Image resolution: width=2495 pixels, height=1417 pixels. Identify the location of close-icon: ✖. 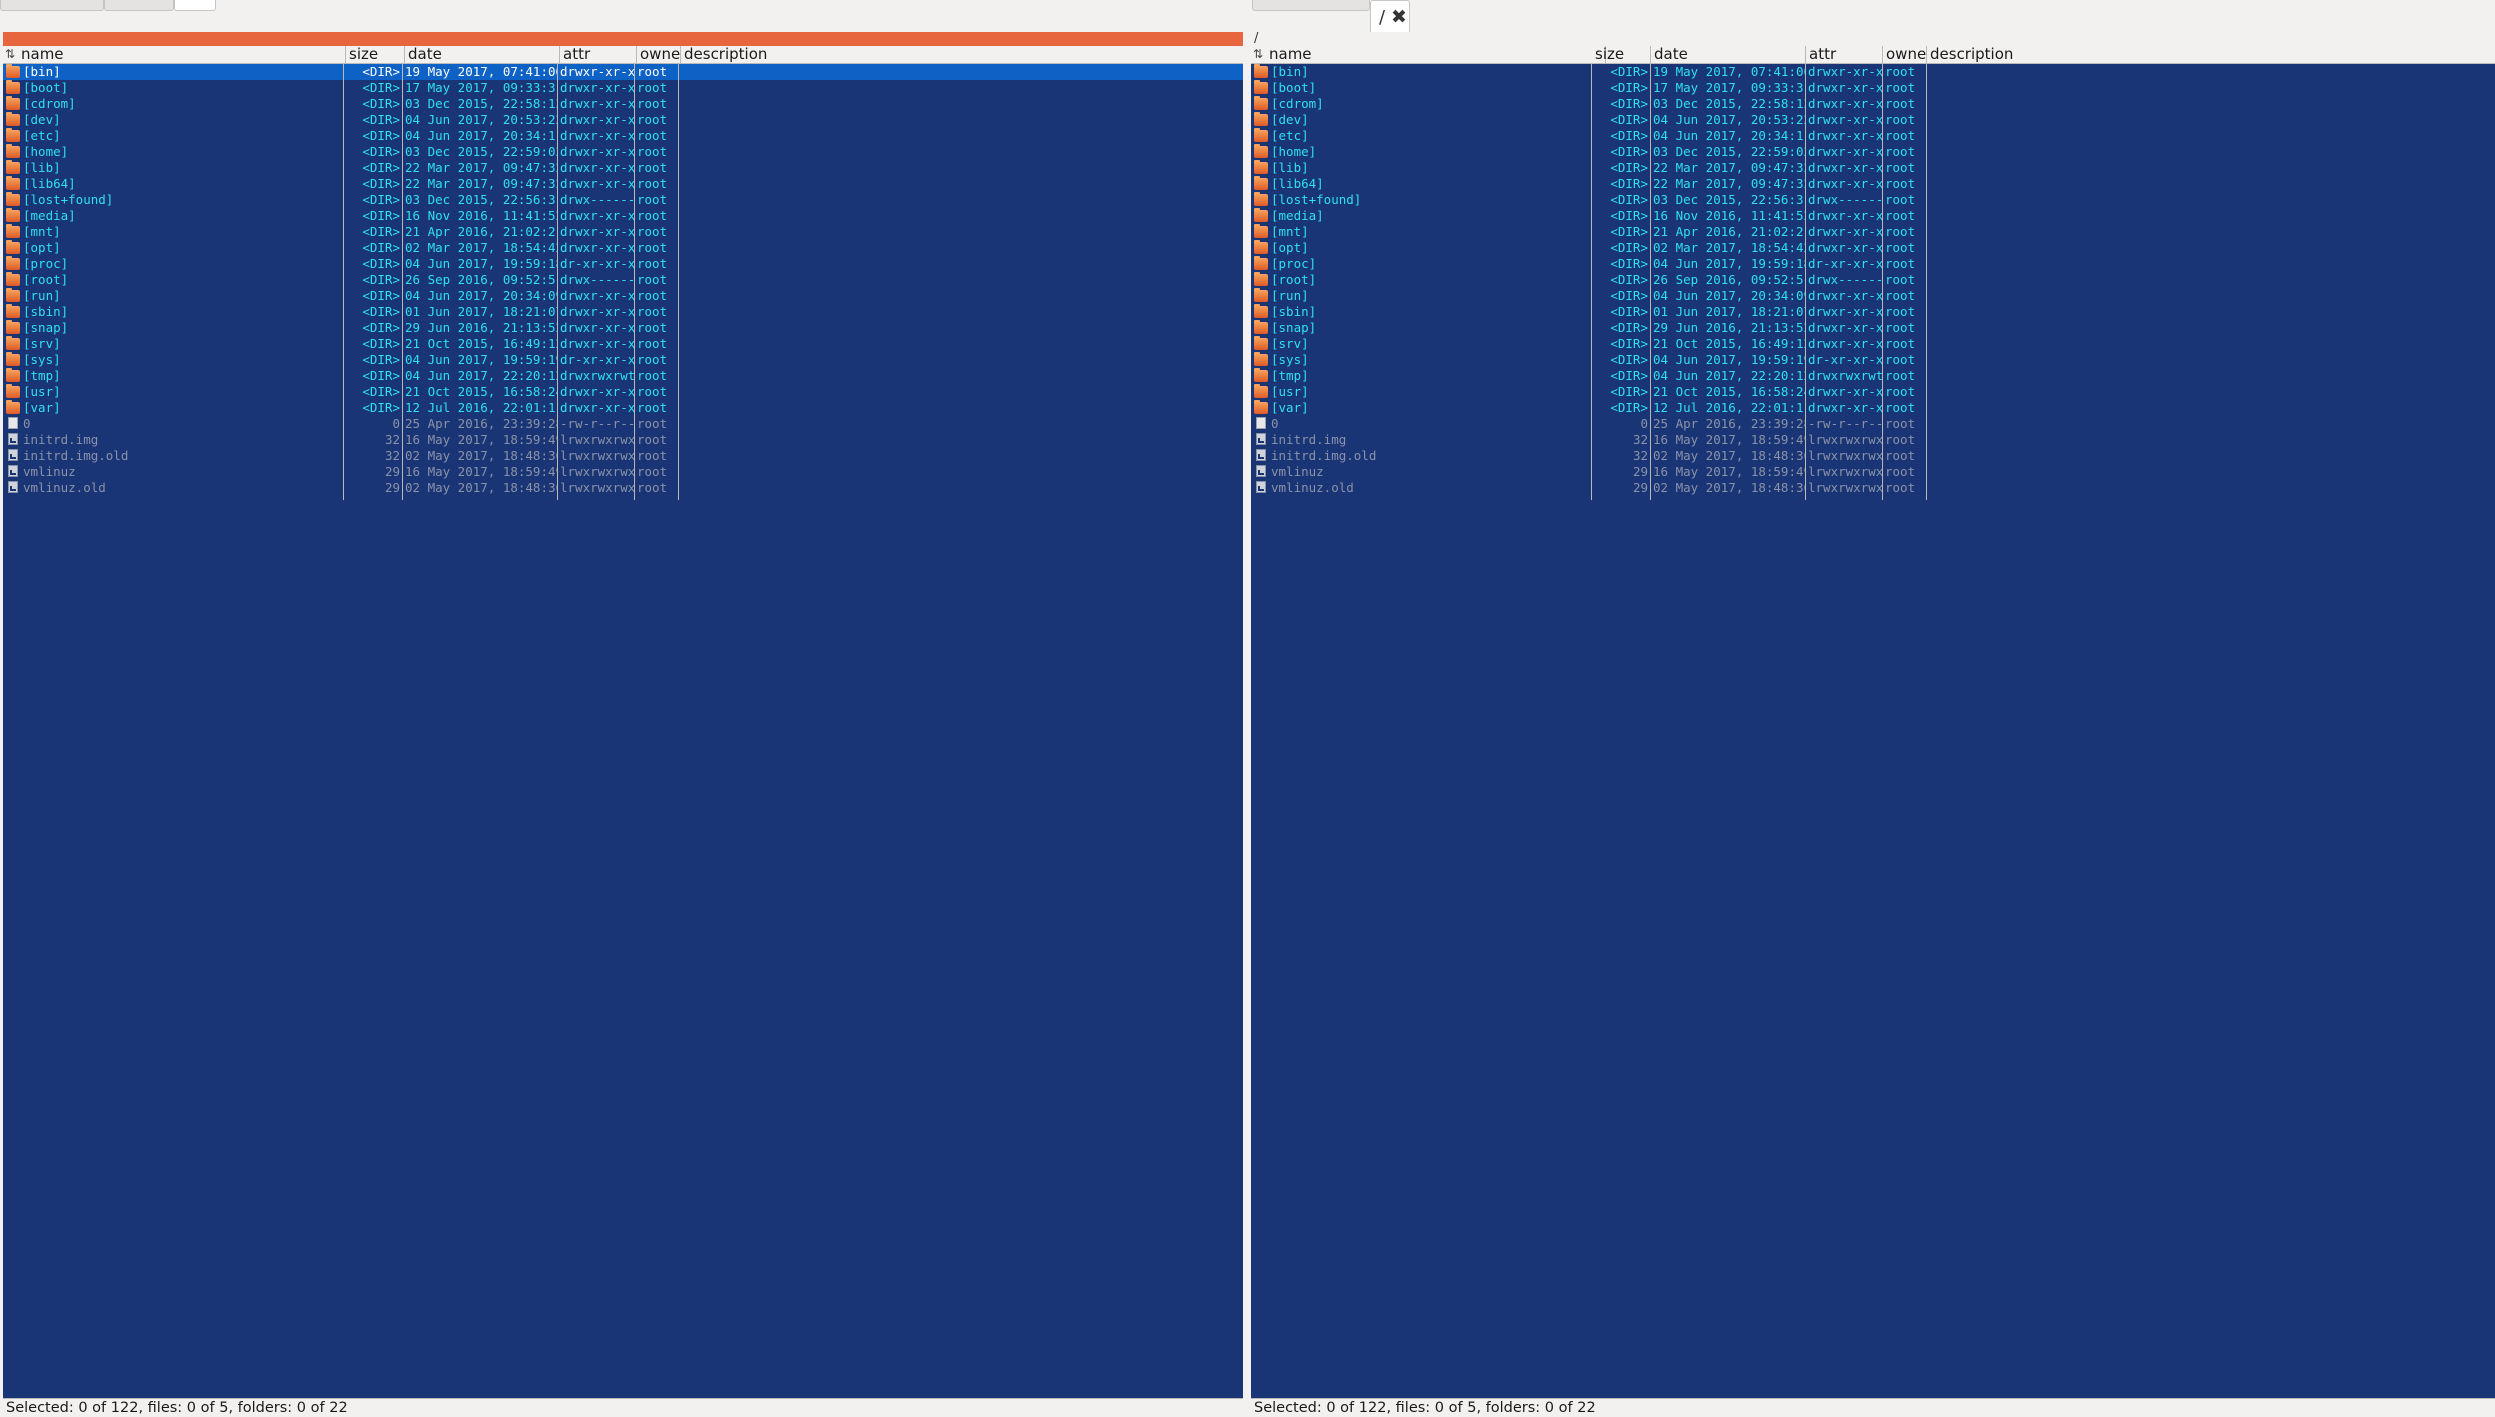
(1399, 17).